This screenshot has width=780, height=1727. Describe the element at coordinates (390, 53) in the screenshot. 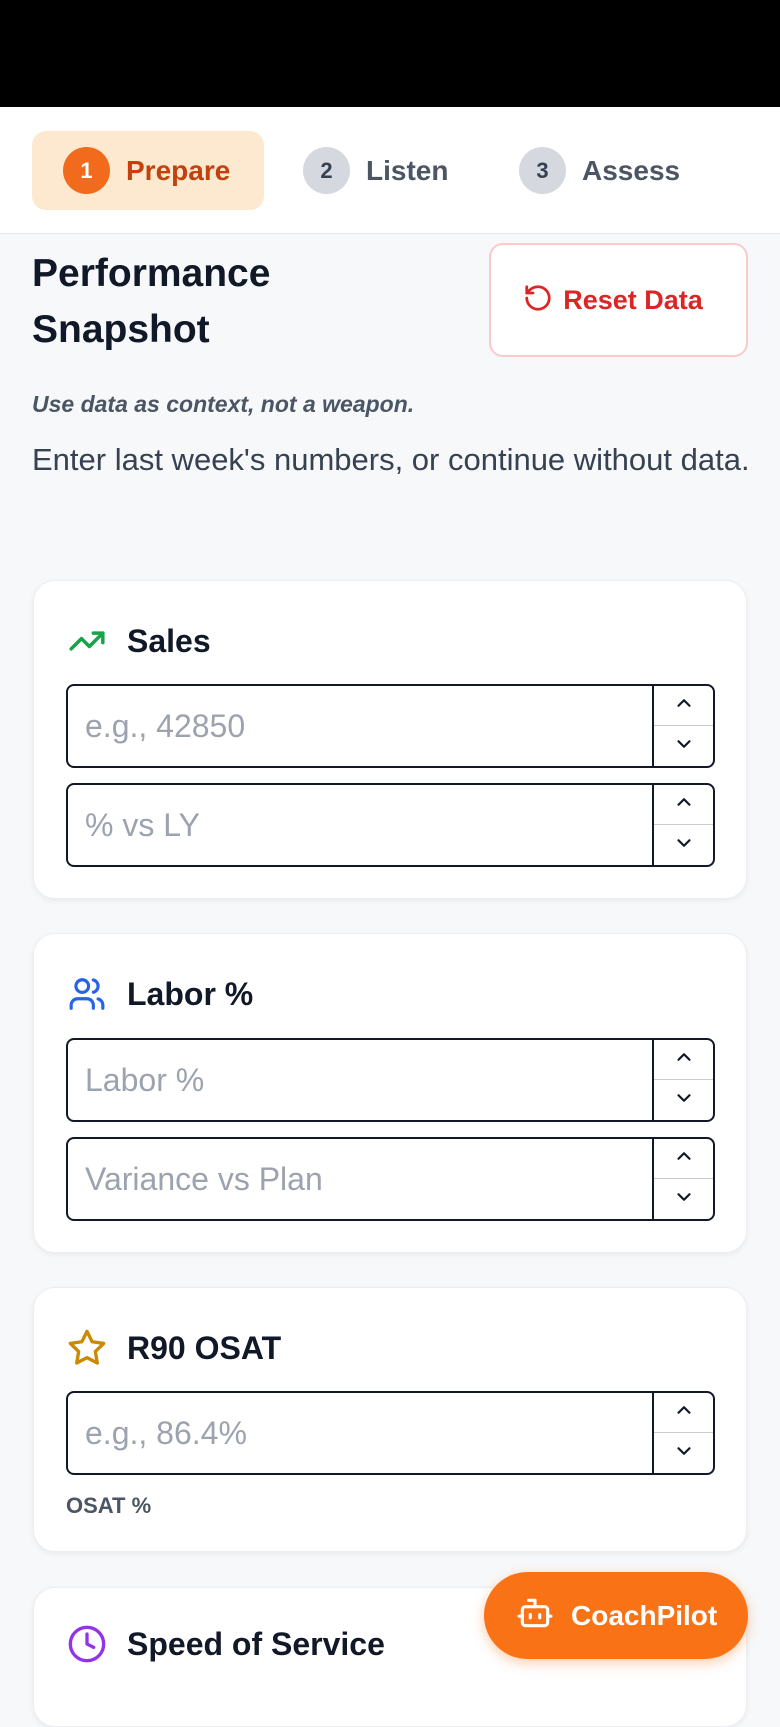

I see `status-bar` at that location.